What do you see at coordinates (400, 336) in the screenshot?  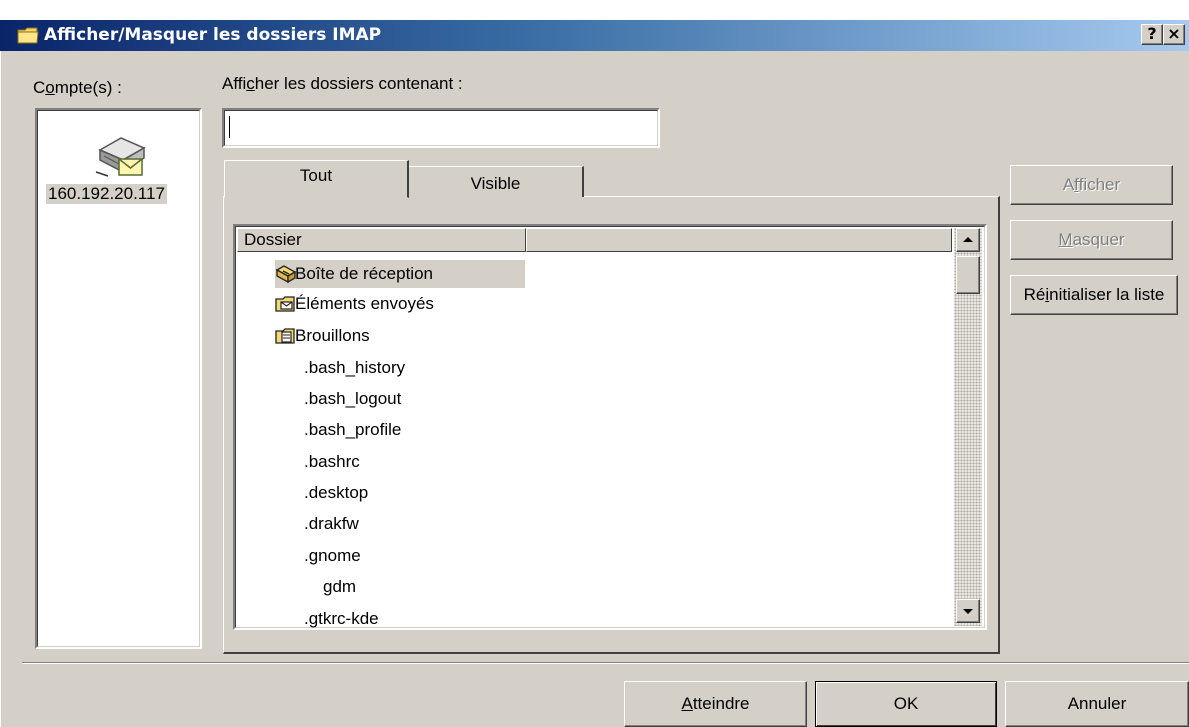 I see `list-item: Brouillons` at bounding box center [400, 336].